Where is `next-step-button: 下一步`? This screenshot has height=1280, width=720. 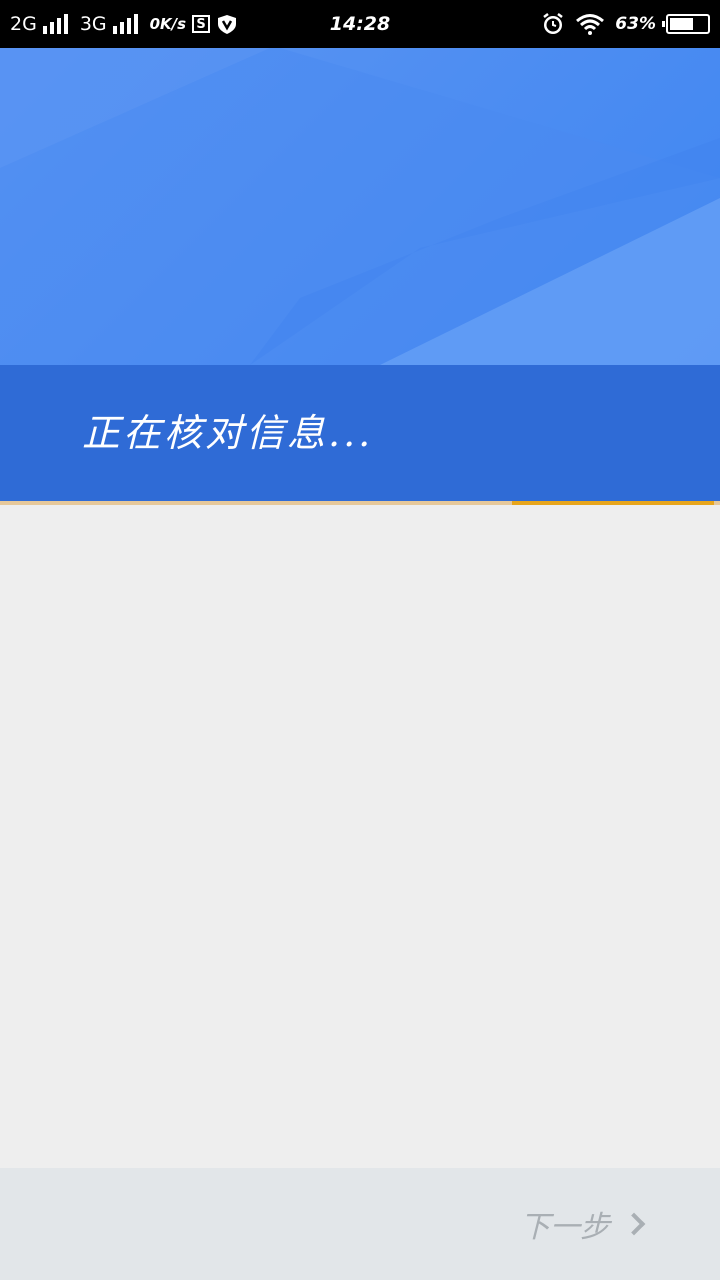
next-step-button: 下一步 is located at coordinates (583, 1224).